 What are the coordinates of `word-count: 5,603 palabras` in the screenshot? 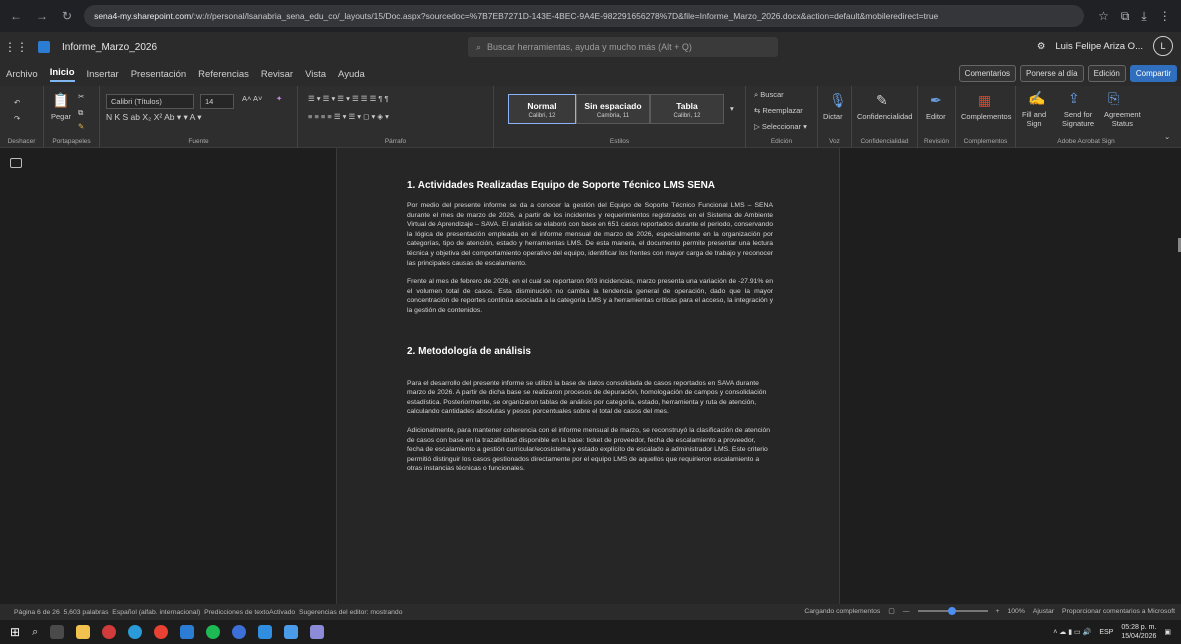 It's located at (86, 612).